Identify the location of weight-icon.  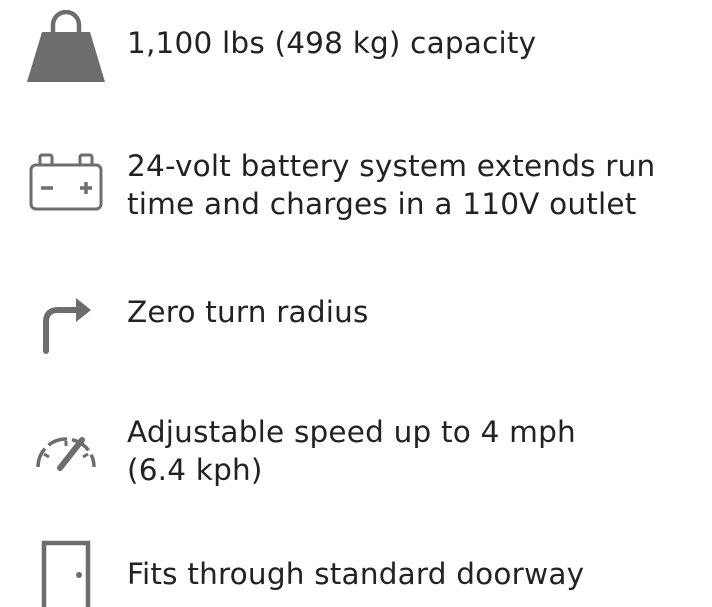
(66, 46).